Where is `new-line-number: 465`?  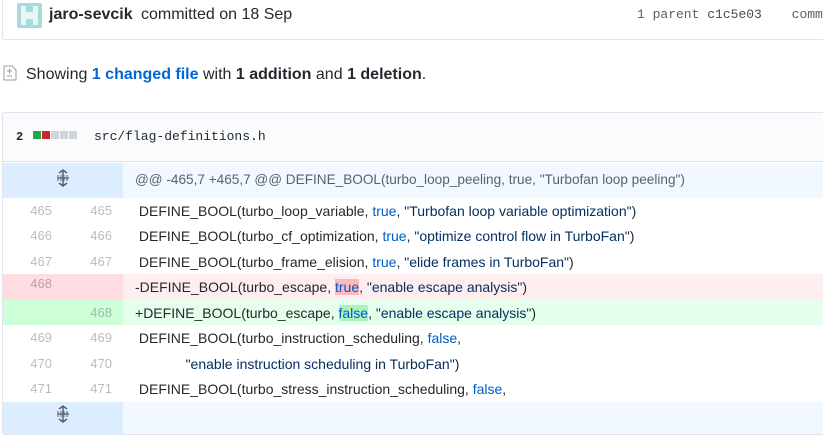 new-line-number: 465 is located at coordinates (87, 210).